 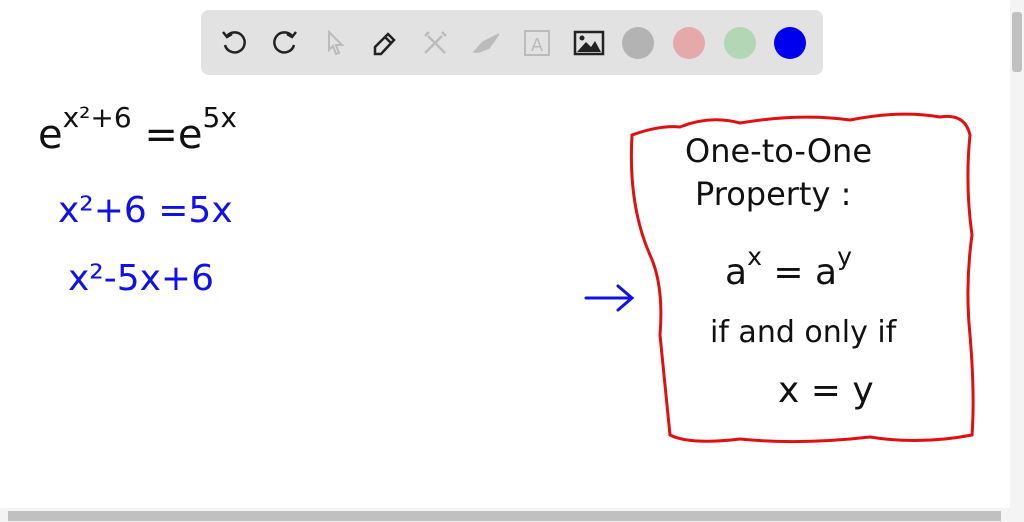 I want to click on box-equation: ax = ay, so click(x=788, y=267).